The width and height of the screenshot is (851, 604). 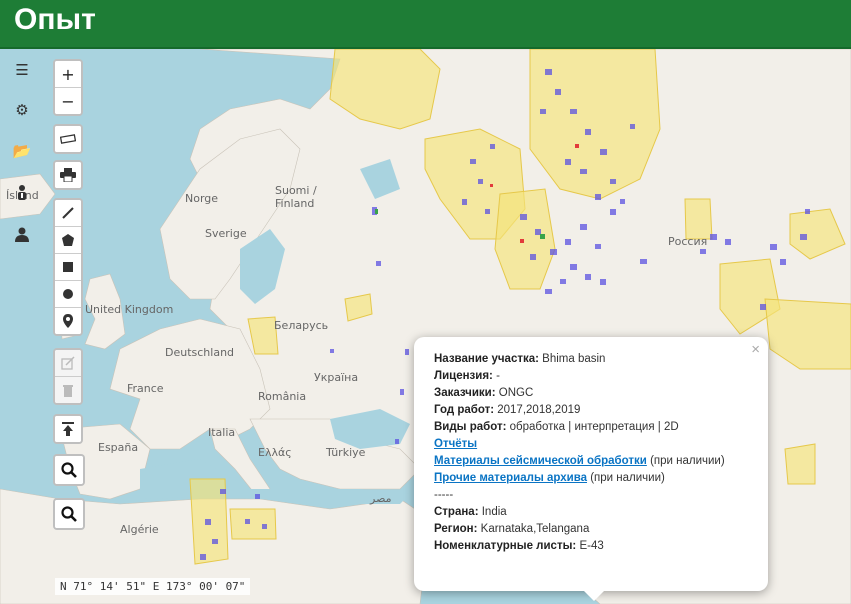 I want to click on draw-polygon-button, so click(x=68, y=240).